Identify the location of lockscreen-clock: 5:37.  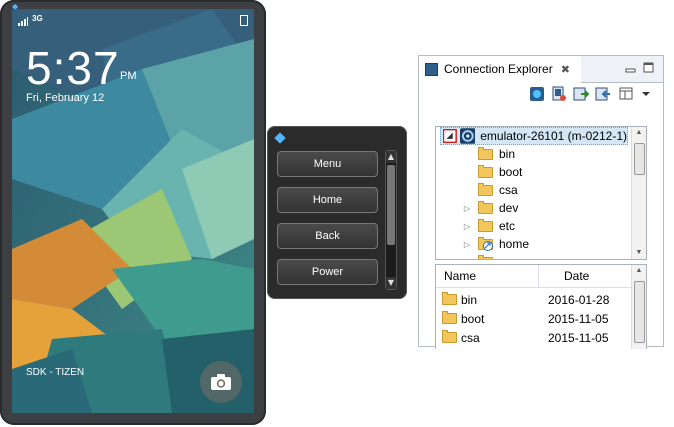
(73, 68).